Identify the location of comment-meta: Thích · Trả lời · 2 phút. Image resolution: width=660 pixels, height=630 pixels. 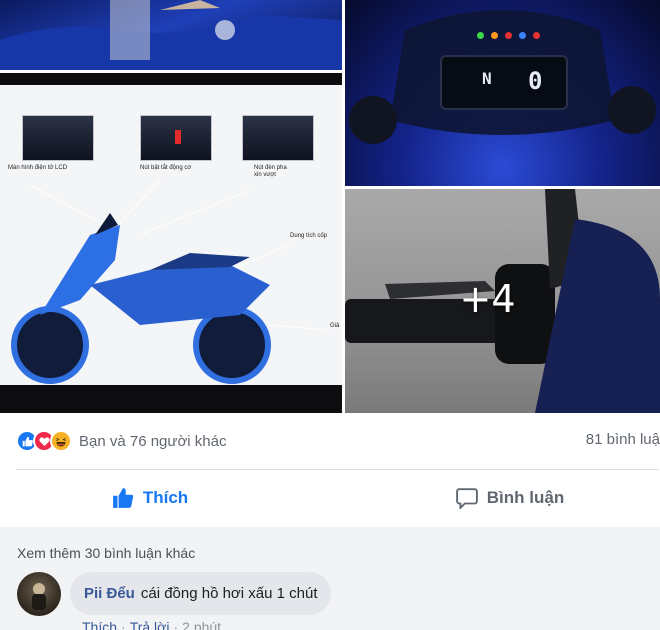
(151, 624).